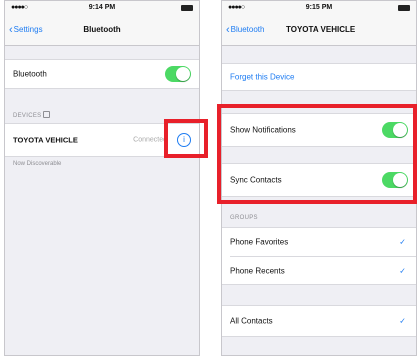 The width and height of the screenshot is (420, 361). What do you see at coordinates (319, 77) in the screenshot?
I see `forget-device-row: Forget this Device` at bounding box center [319, 77].